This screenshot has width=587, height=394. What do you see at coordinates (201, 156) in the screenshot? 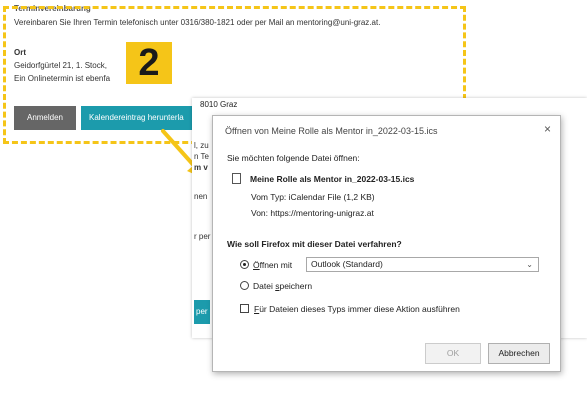
I see `bg-snippet: n Te` at bounding box center [201, 156].